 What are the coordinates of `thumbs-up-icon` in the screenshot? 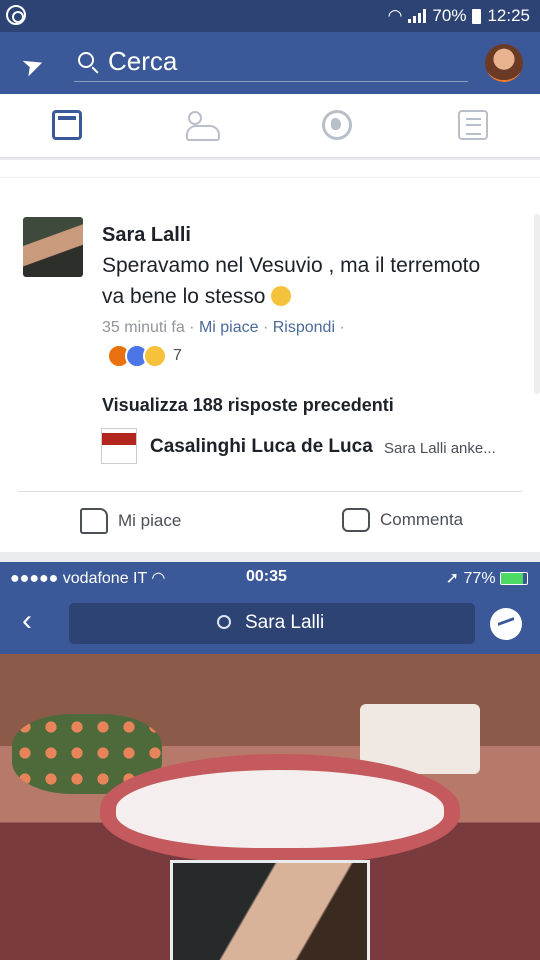 It's located at (94, 521).